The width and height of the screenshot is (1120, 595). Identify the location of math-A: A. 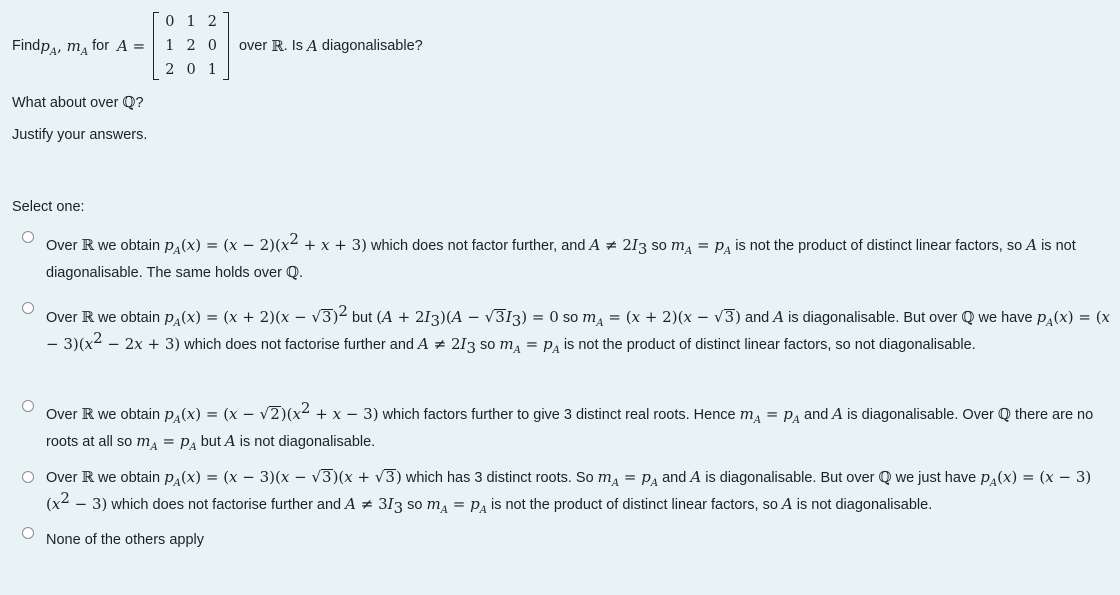
(312, 45).